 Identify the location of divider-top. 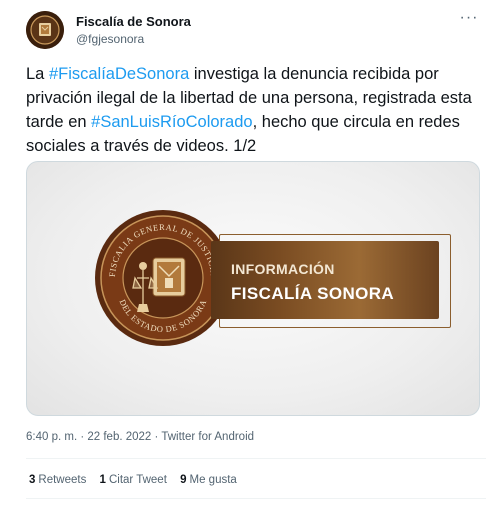
(256, 458).